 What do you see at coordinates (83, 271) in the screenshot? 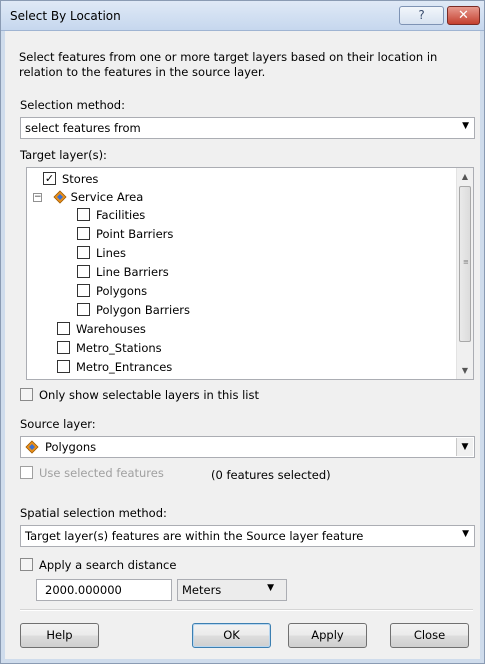
I see `line-barriers-checkbox` at bounding box center [83, 271].